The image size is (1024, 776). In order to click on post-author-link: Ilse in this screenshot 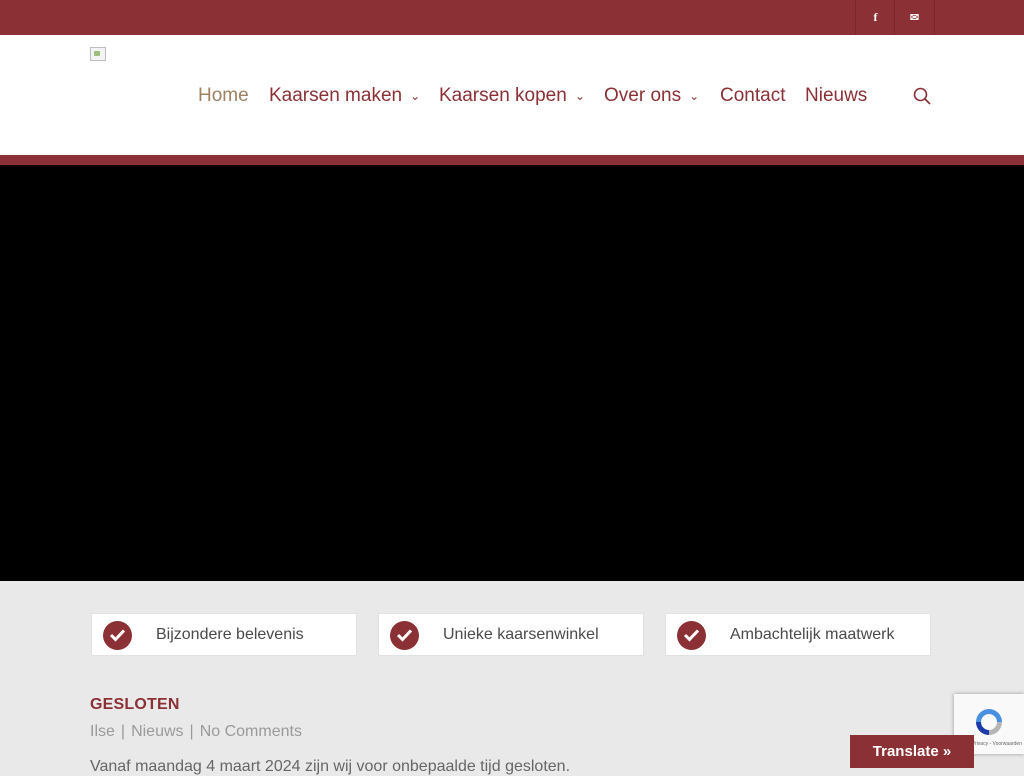, I will do `click(102, 731)`.